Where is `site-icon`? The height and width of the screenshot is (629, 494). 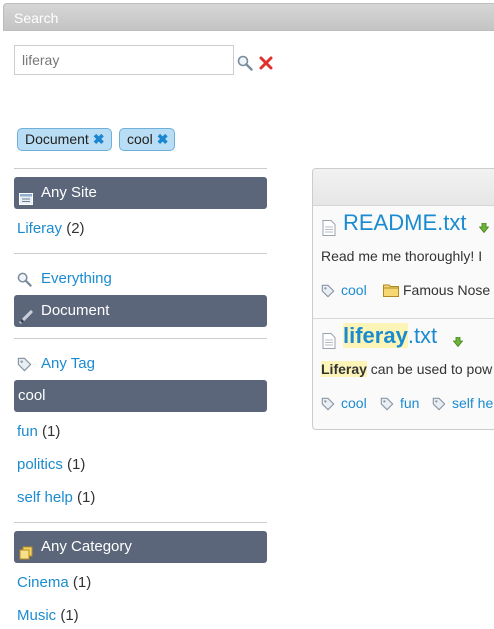
site-icon is located at coordinates (26, 202).